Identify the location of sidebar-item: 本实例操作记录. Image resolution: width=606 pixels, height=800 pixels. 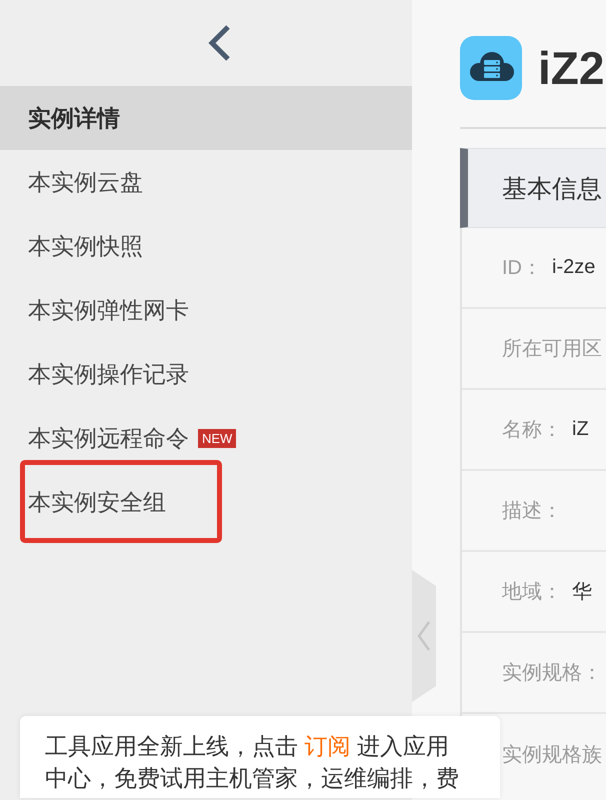
(206, 374).